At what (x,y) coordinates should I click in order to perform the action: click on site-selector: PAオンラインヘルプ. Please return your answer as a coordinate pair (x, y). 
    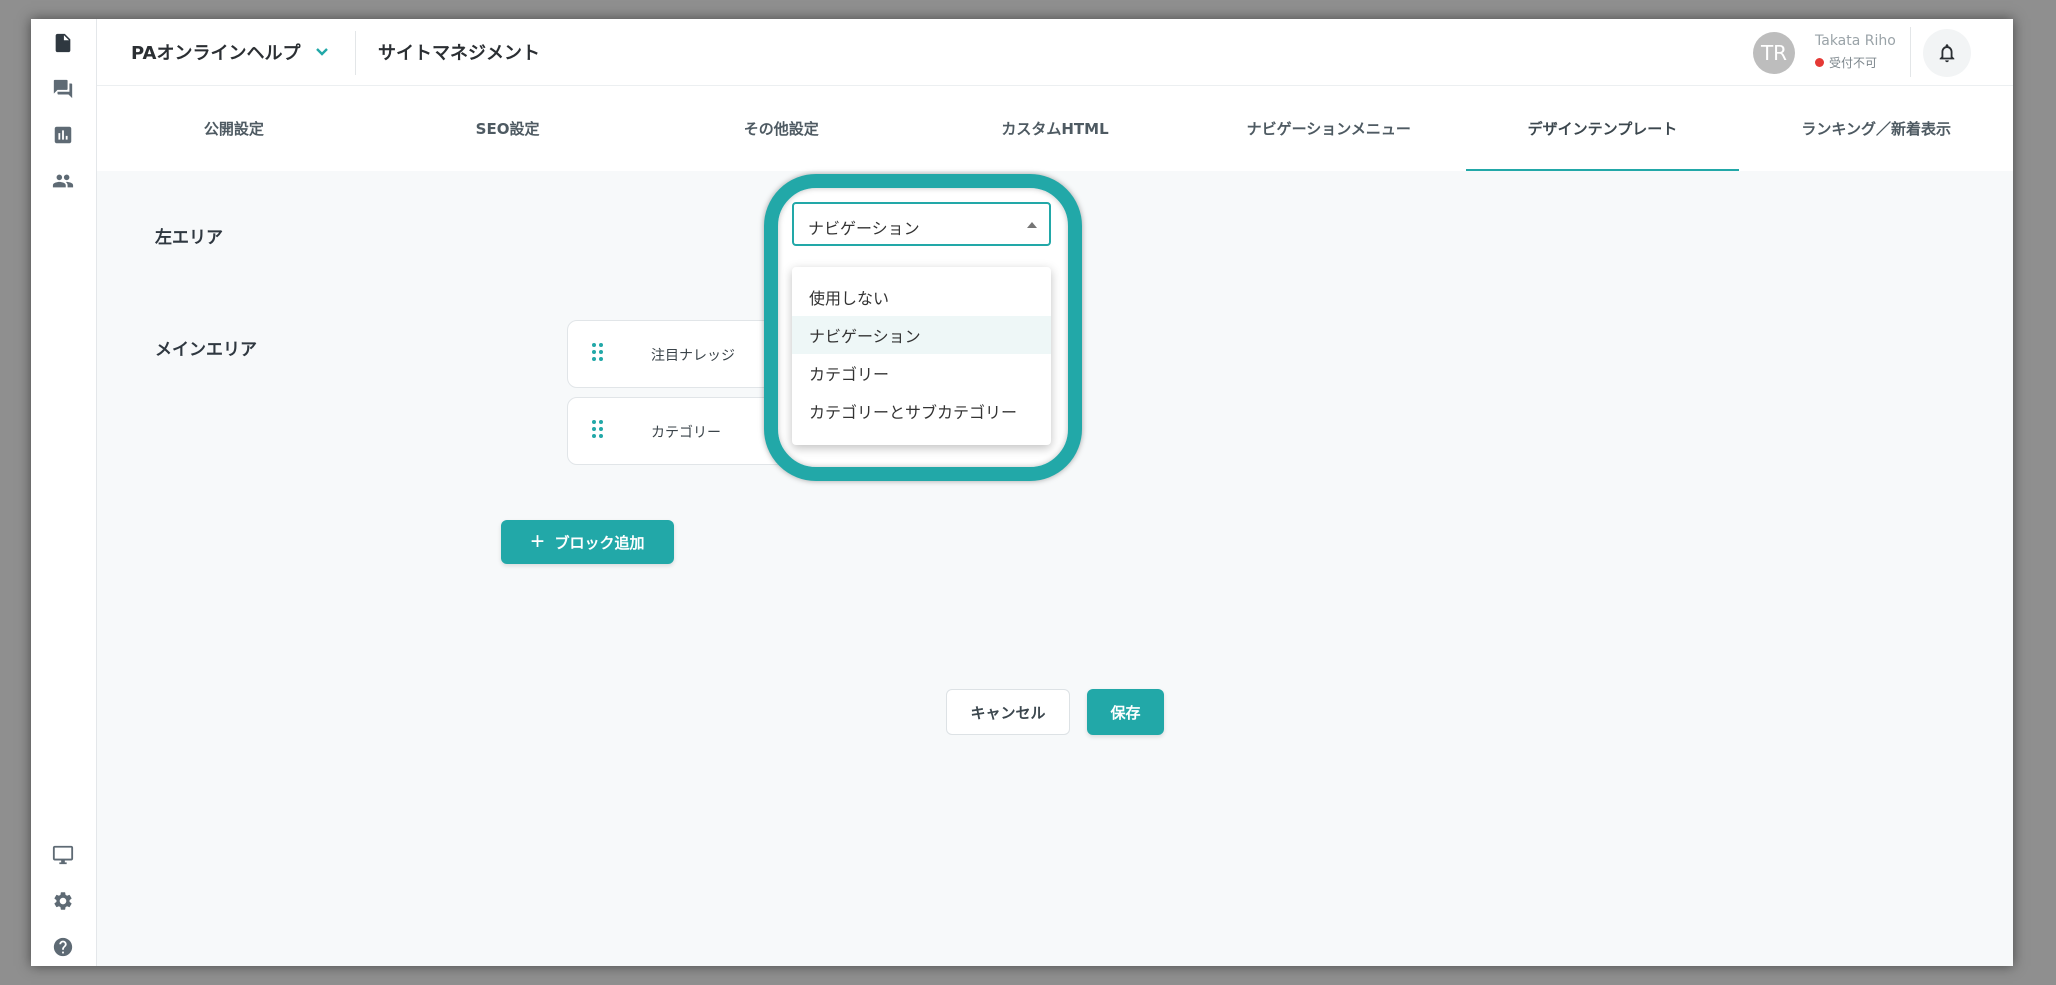
    Looking at the image, I should click on (230, 52).